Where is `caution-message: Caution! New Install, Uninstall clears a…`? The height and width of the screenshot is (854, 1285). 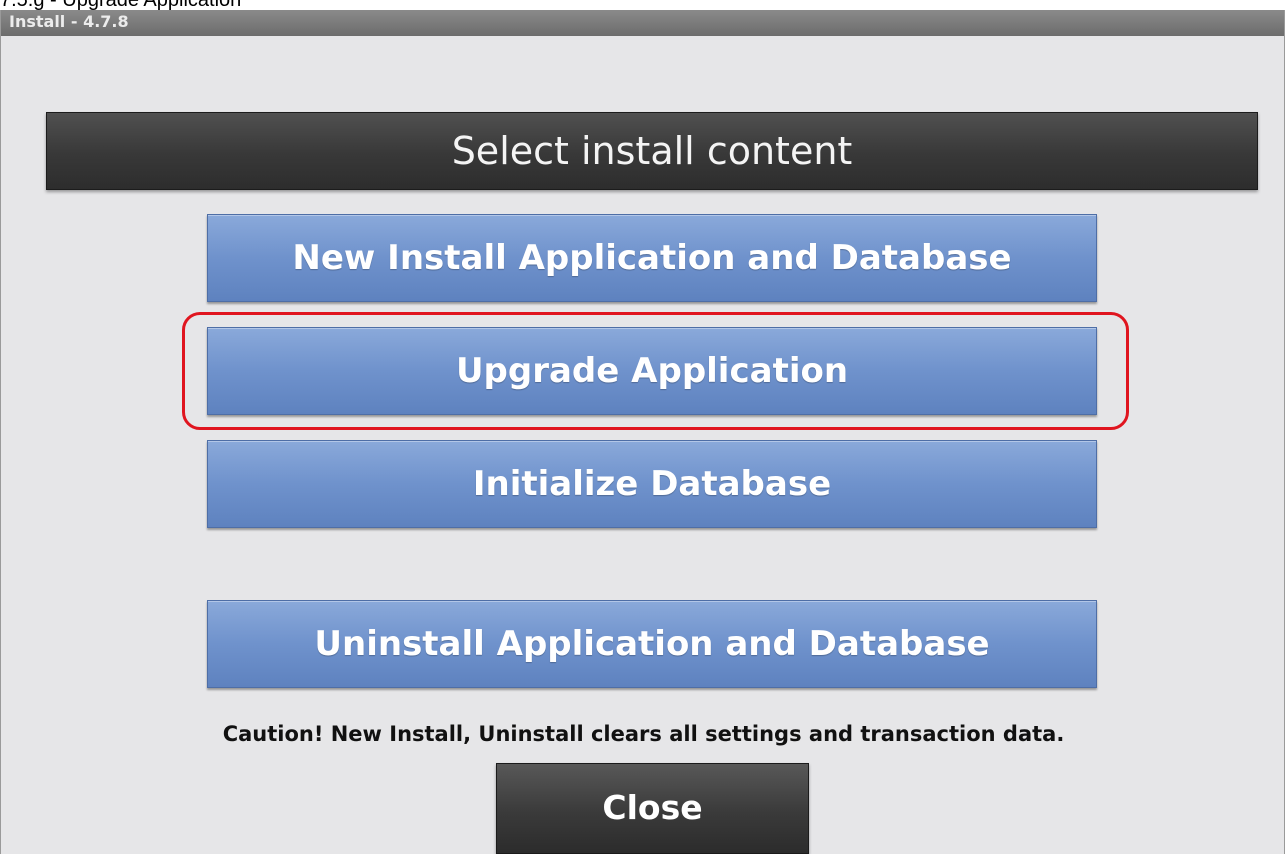
caution-message: Caution! New Install, Uninstall clears a… is located at coordinates (643, 734).